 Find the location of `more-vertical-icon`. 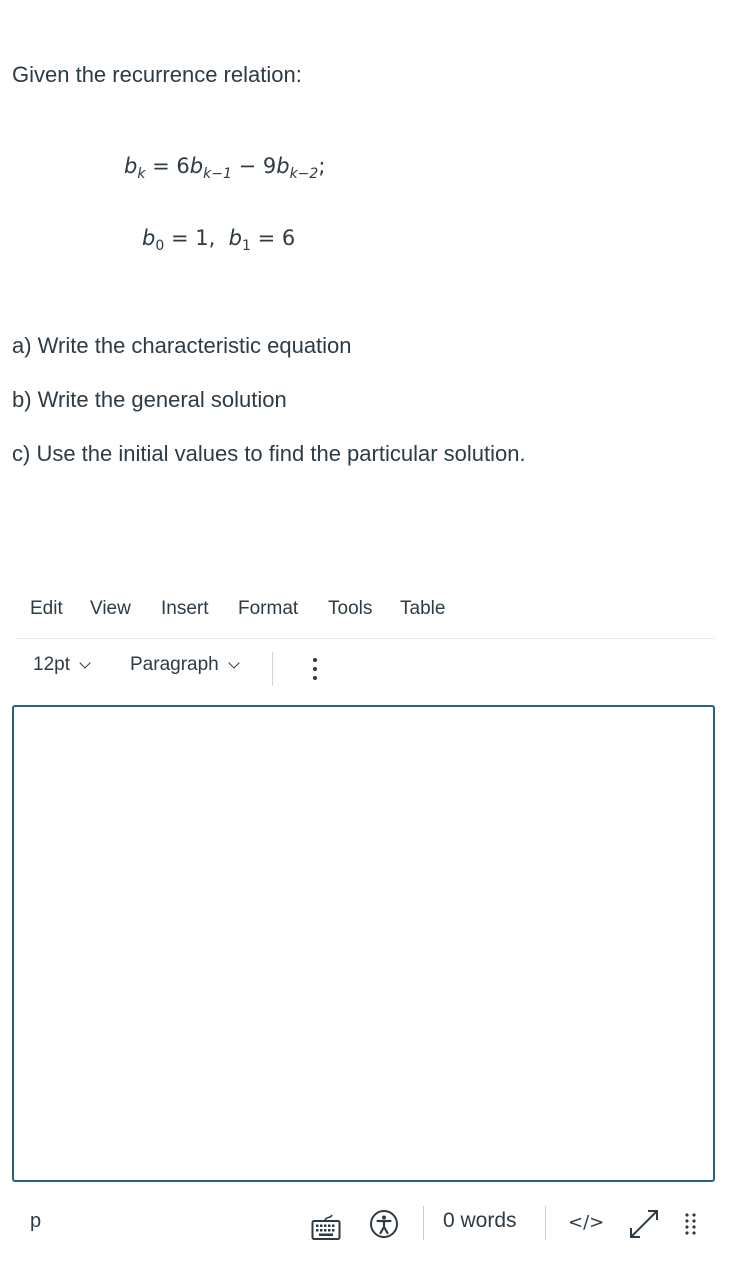

more-vertical-icon is located at coordinates (315, 670).